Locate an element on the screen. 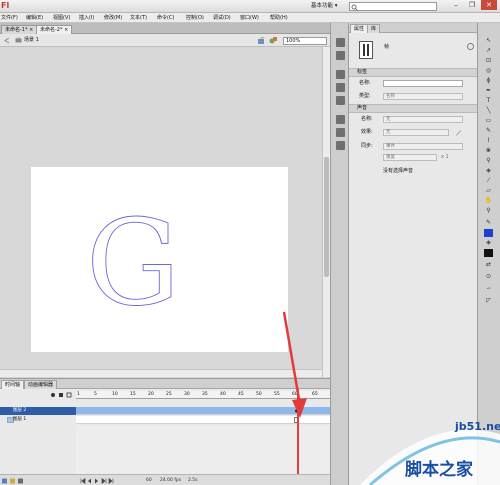 This screenshot has height=485, width=500. tab-library: 库 is located at coordinates (374, 28).